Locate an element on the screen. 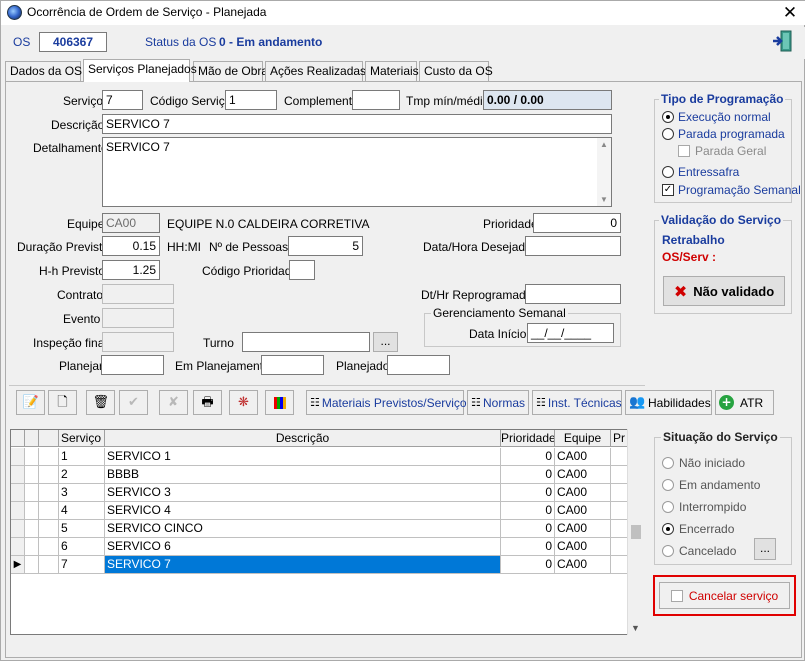 This screenshot has height=661, width=805. cell-servico: 3 is located at coordinates (82, 493).